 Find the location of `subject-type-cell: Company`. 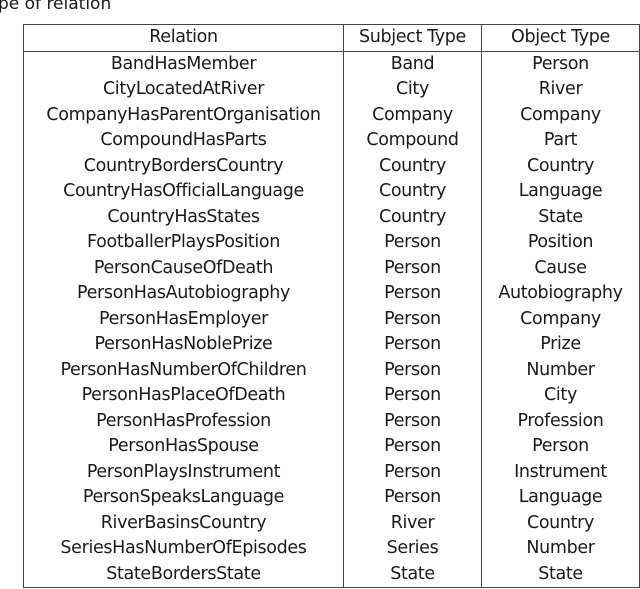

subject-type-cell: Company is located at coordinates (412, 115).